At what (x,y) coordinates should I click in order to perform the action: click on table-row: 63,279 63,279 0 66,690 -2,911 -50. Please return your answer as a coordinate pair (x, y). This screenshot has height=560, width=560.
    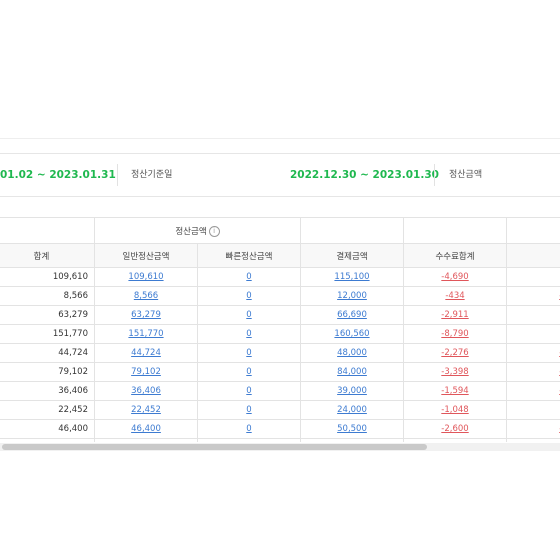
    Looking at the image, I should click on (280, 315).